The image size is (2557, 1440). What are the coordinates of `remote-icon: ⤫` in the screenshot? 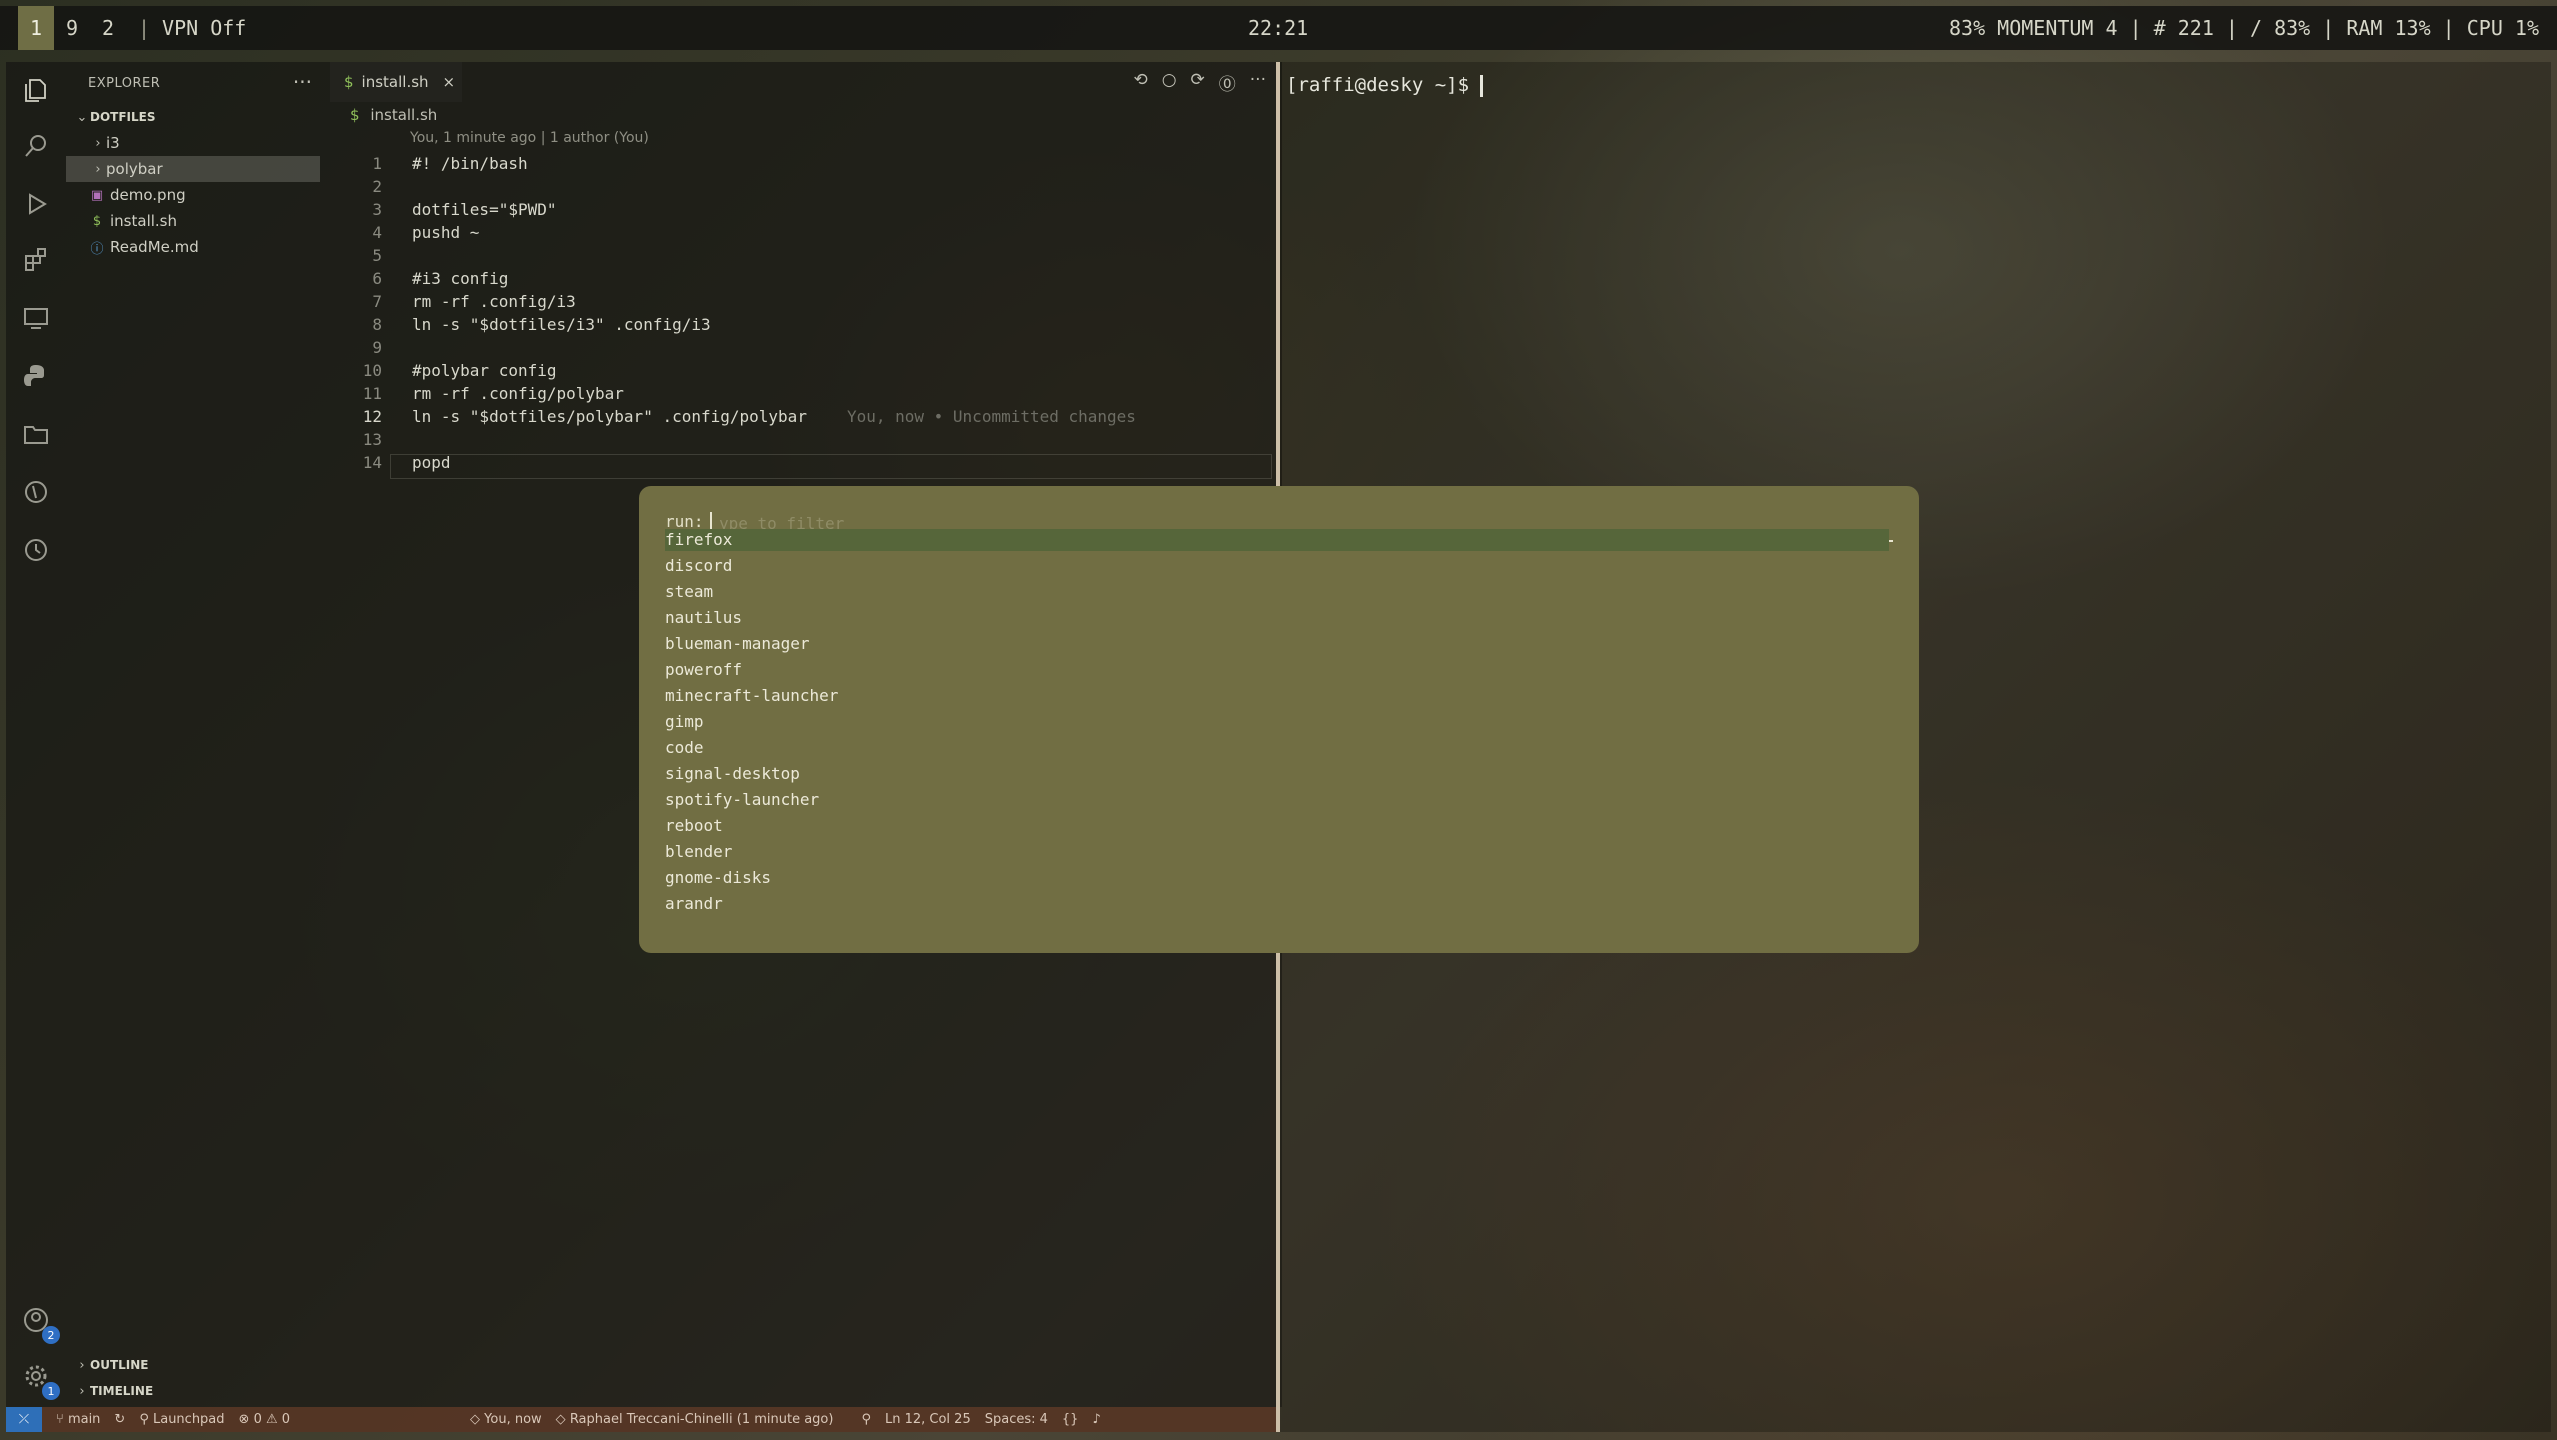 It's located at (24, 1419).